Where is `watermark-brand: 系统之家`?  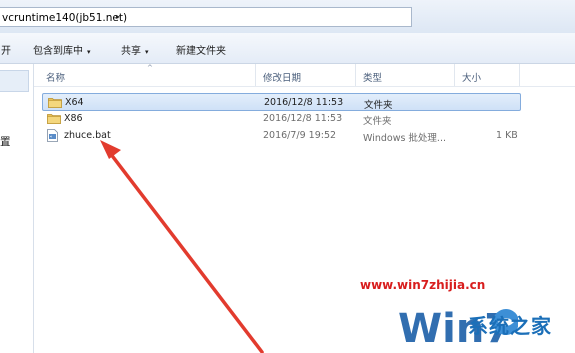 watermark-brand: 系统之家 is located at coordinates (510, 326).